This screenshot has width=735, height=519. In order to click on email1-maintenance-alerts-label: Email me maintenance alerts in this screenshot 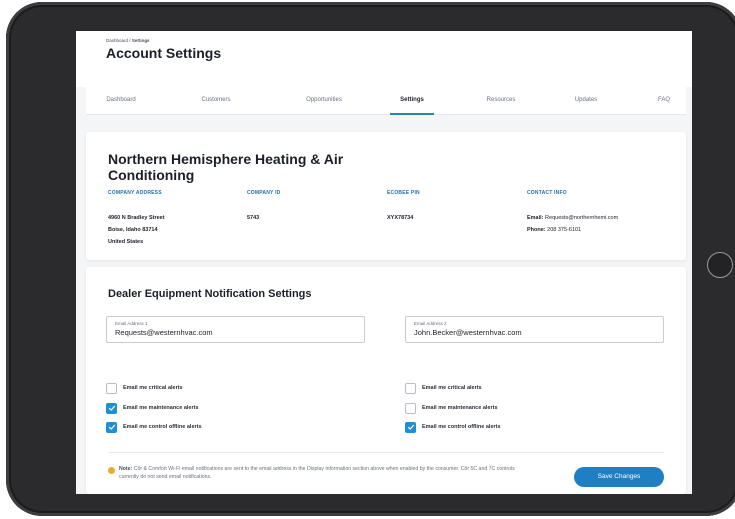, I will do `click(161, 408)`.